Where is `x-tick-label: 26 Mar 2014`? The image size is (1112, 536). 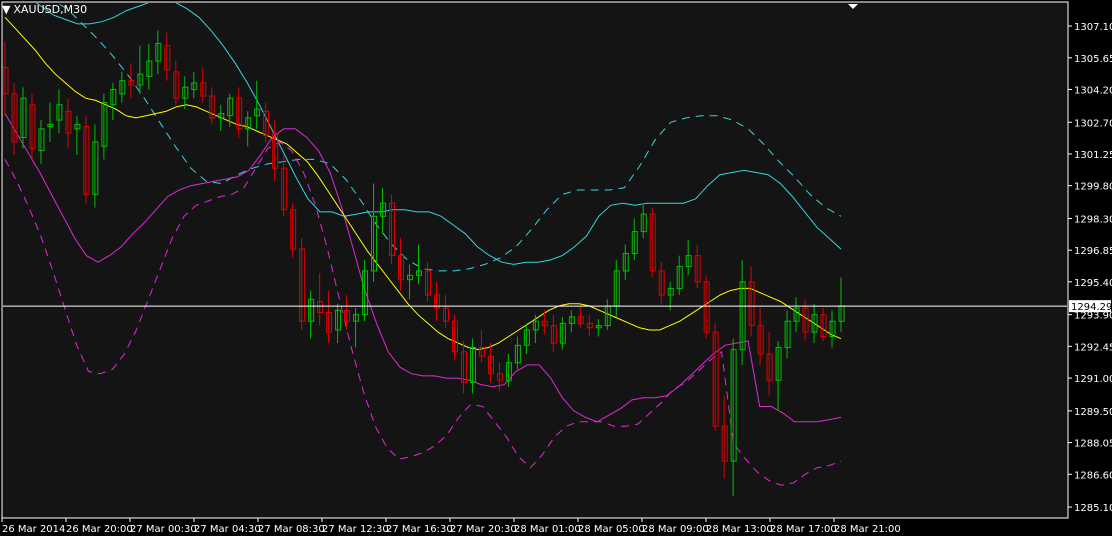
x-tick-label: 26 Mar 2014 is located at coordinates (33, 529).